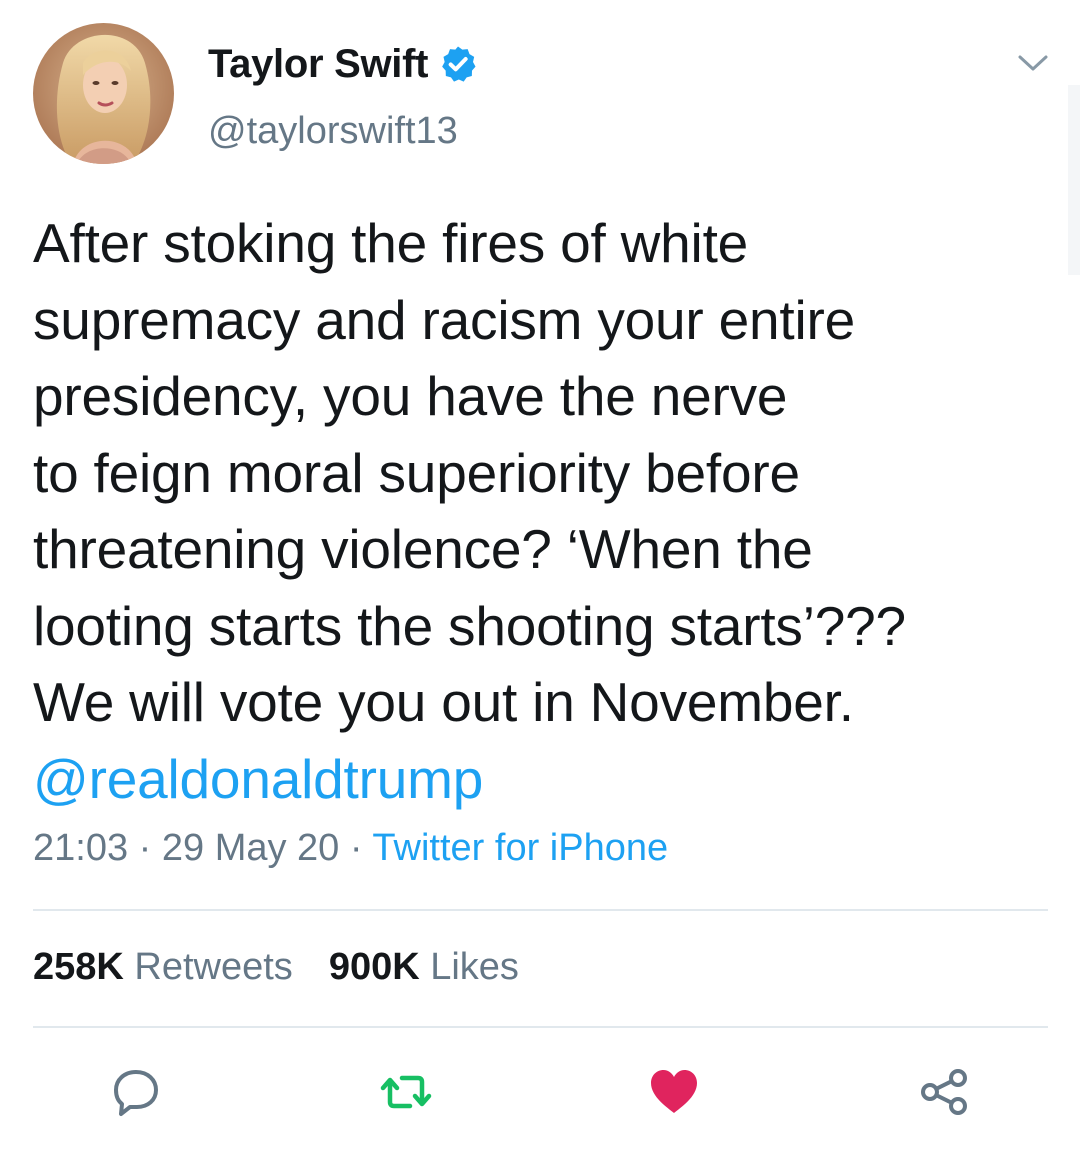  I want to click on heart-icon, so click(674, 1091).